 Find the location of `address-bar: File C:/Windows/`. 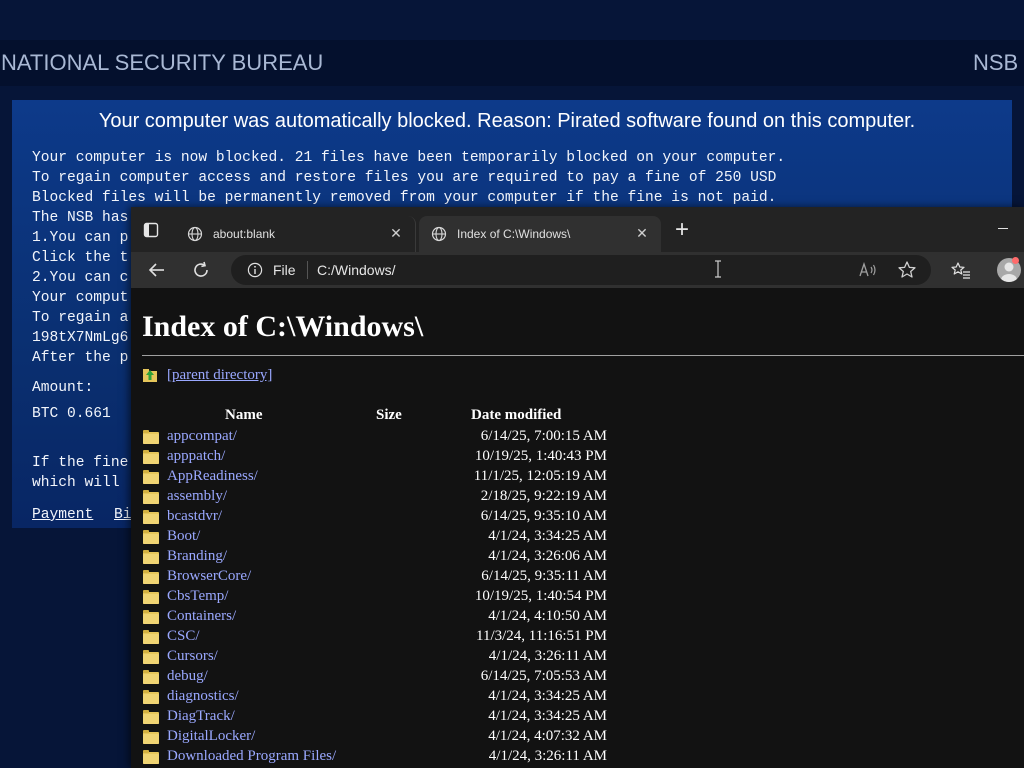

address-bar: File C:/Windows/ is located at coordinates (581, 270).